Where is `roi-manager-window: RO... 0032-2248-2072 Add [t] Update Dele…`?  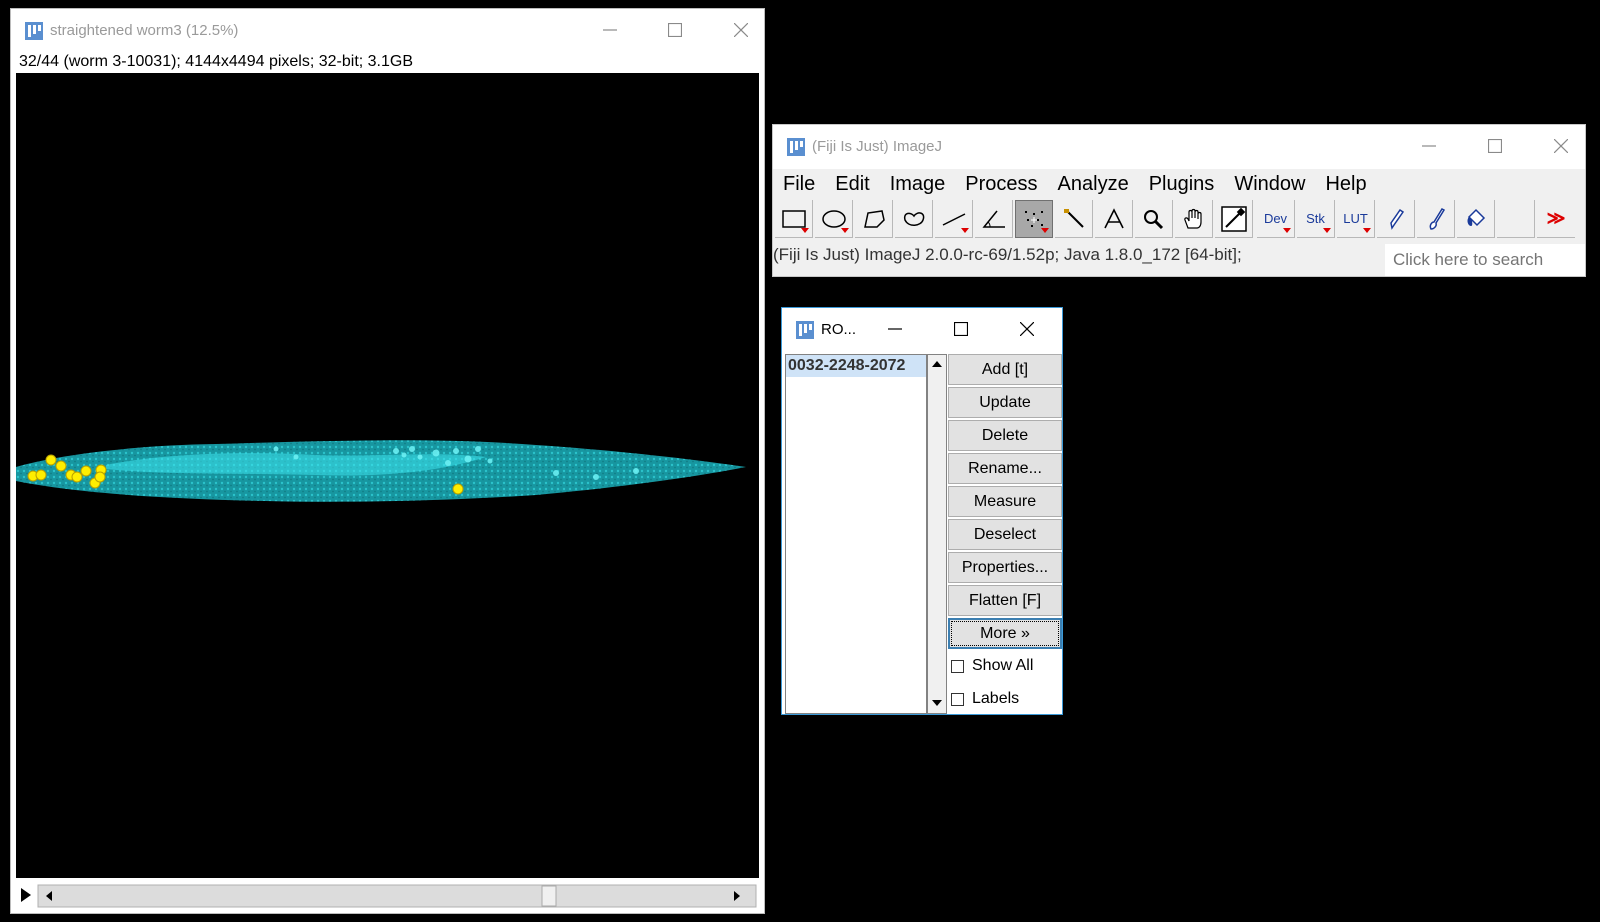 roi-manager-window: RO... 0032-2248-2072 Add [t] Update Dele… is located at coordinates (922, 511).